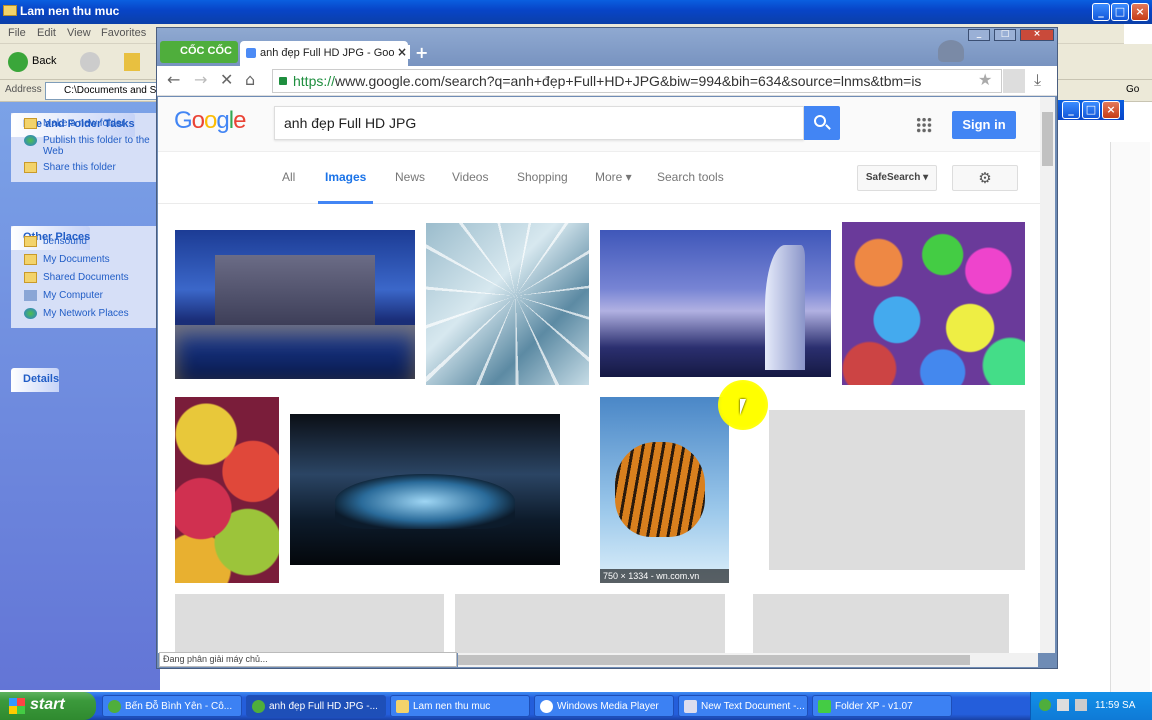 This screenshot has height=720, width=1152. Describe the element at coordinates (17, 33) in the screenshot. I see `menu-file: File` at that location.